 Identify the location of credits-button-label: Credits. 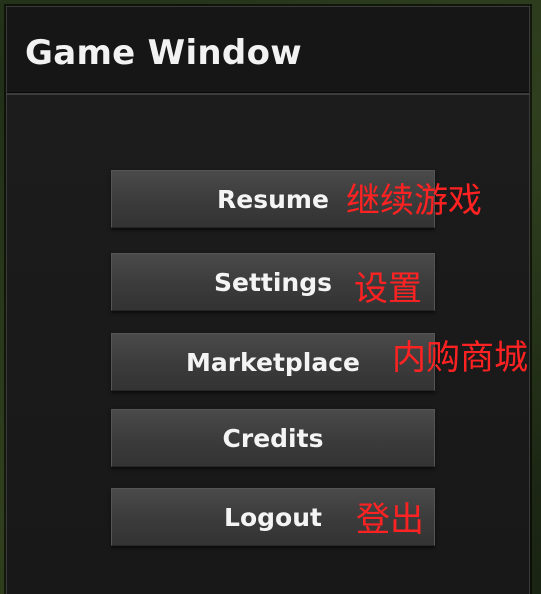
(273, 438).